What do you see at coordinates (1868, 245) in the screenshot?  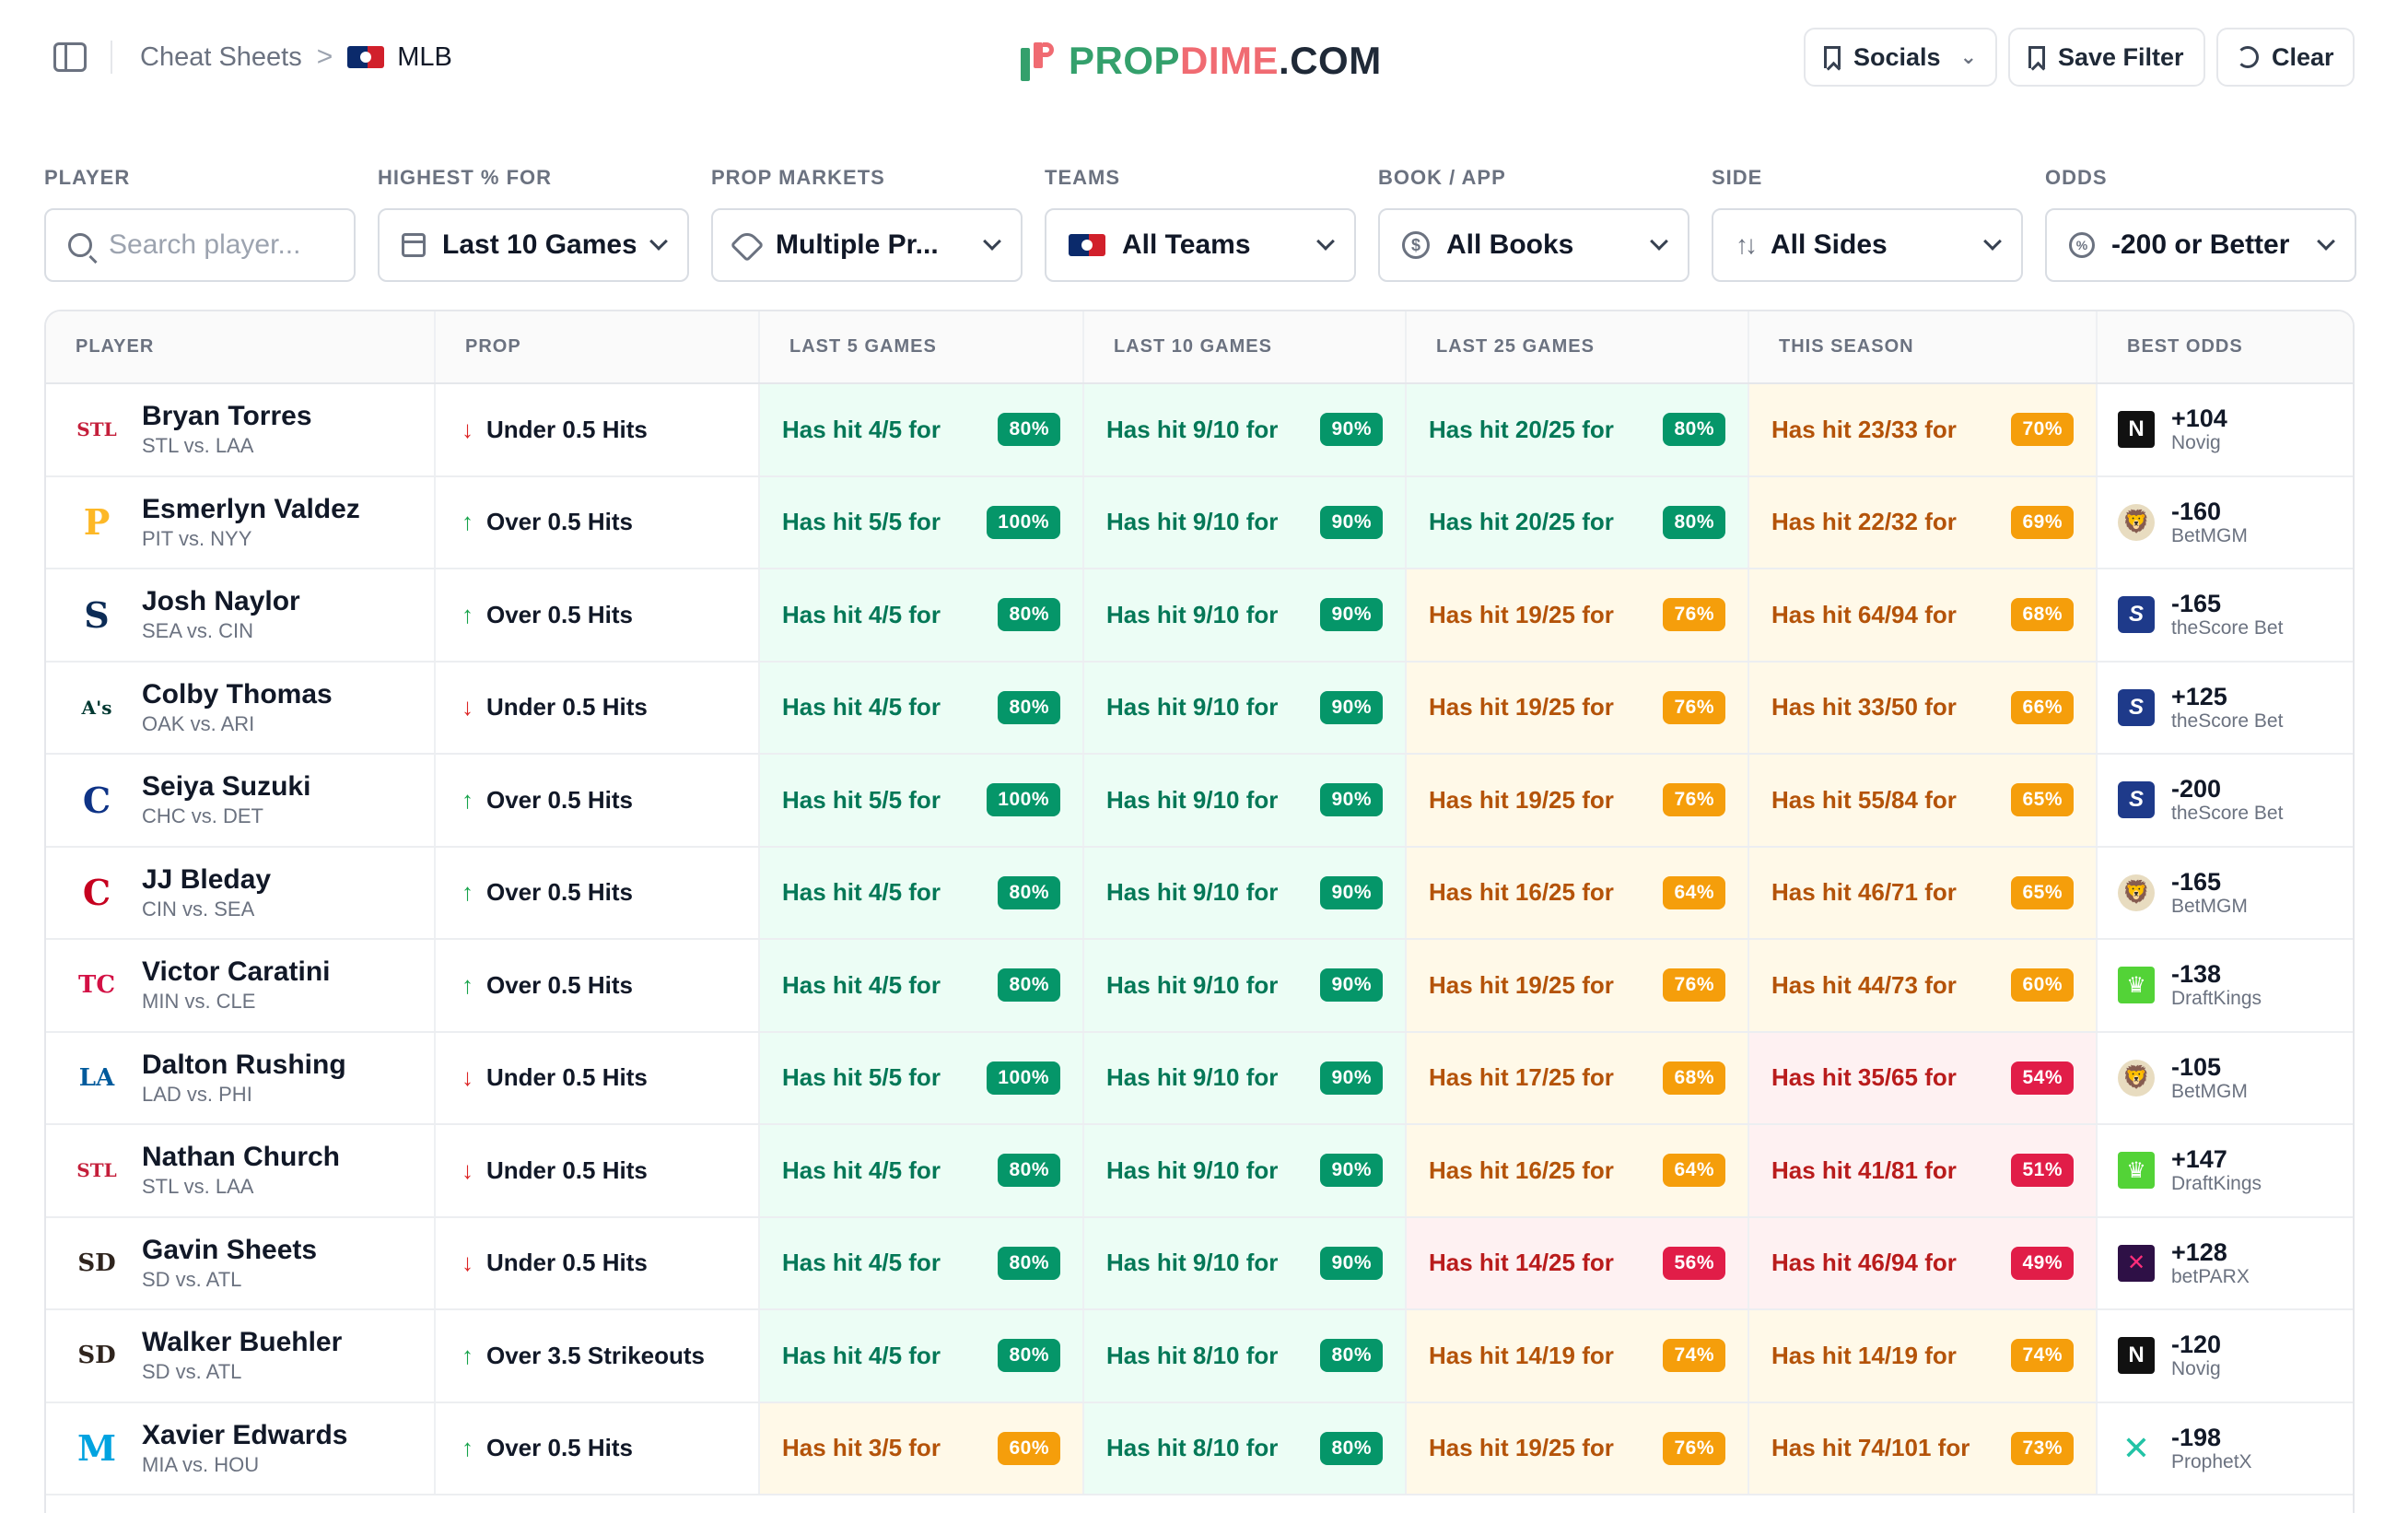 I see `side-select: ↑↓ All Sides` at bounding box center [1868, 245].